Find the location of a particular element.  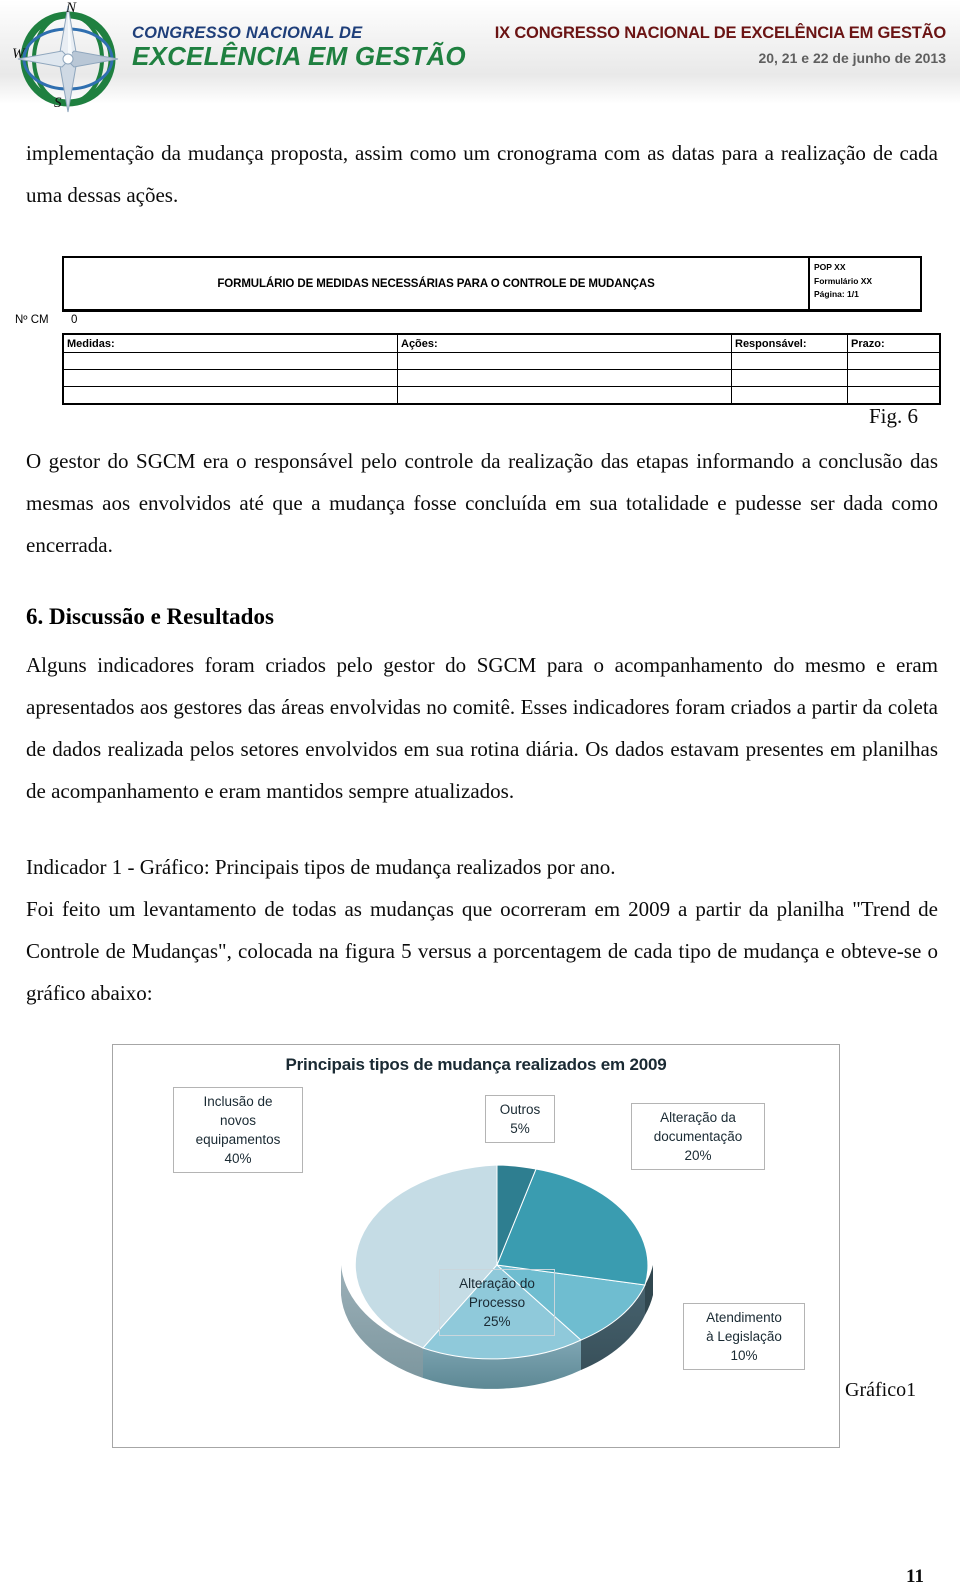

chart-figure-label: Gráfico1 is located at coordinates (881, 1390).